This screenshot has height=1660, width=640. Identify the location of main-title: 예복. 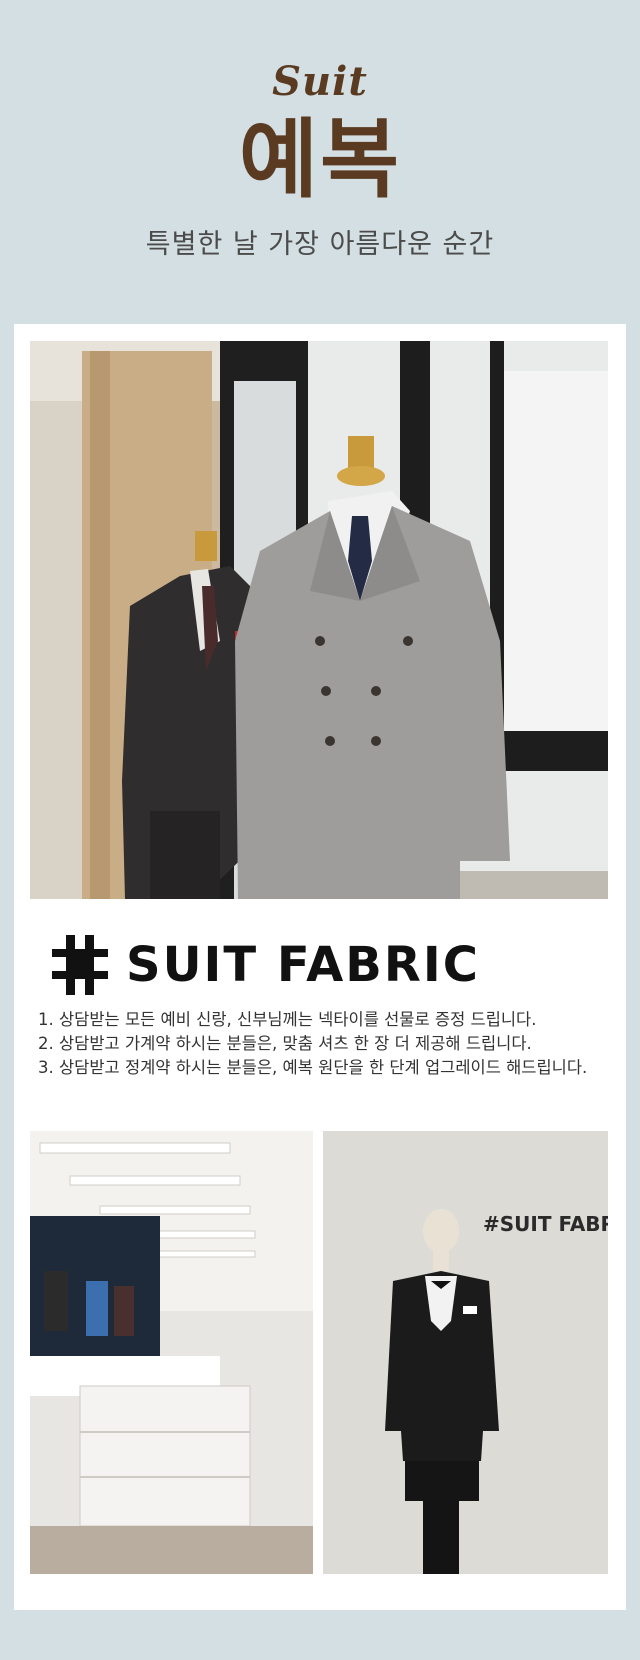
(320, 160).